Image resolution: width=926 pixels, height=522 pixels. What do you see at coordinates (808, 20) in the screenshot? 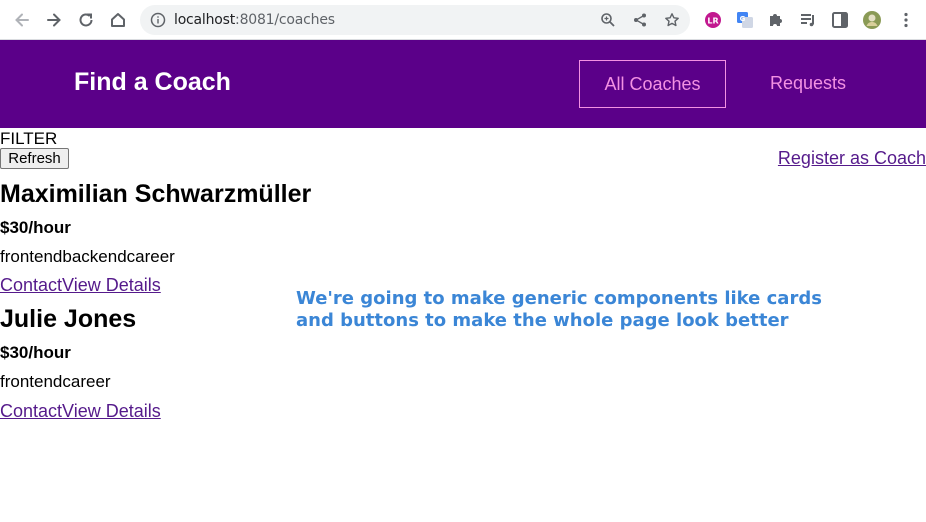
I see `reading-list-icon` at bounding box center [808, 20].